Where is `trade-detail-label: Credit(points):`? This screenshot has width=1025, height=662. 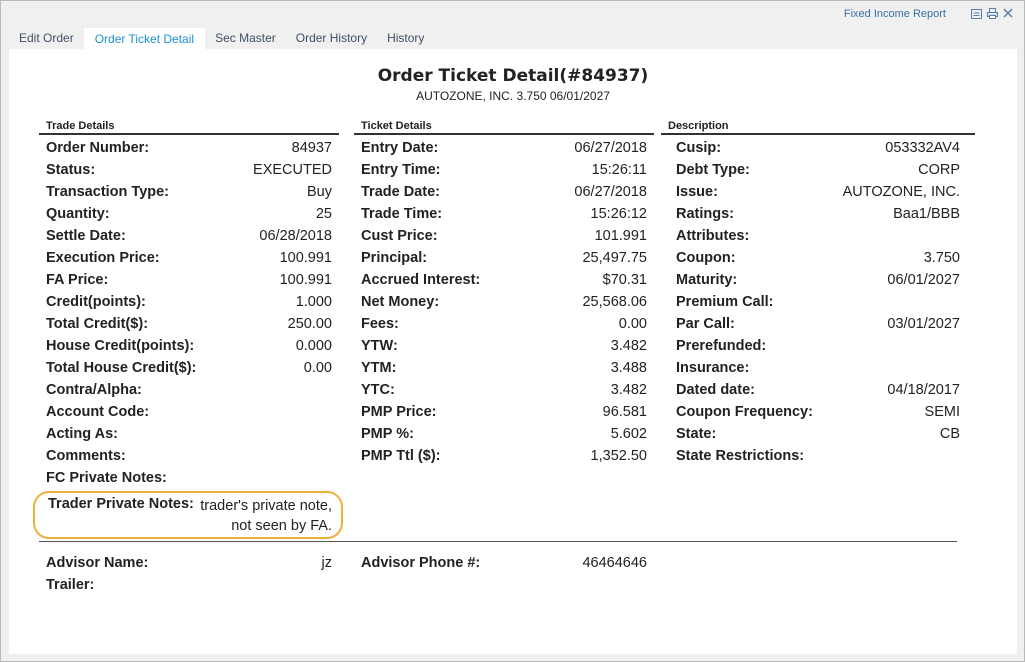
trade-detail-label: Credit(points): is located at coordinates (96, 302).